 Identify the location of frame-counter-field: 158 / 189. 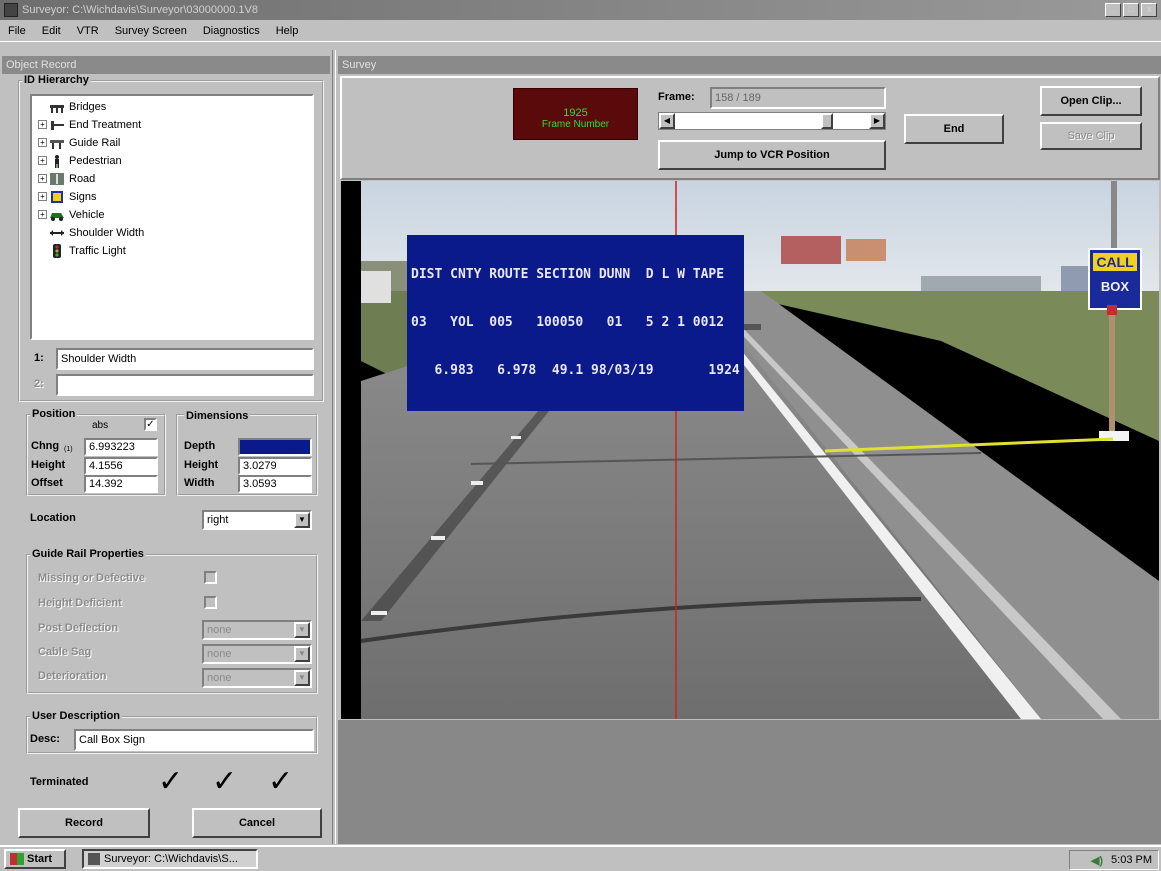
(798, 98).